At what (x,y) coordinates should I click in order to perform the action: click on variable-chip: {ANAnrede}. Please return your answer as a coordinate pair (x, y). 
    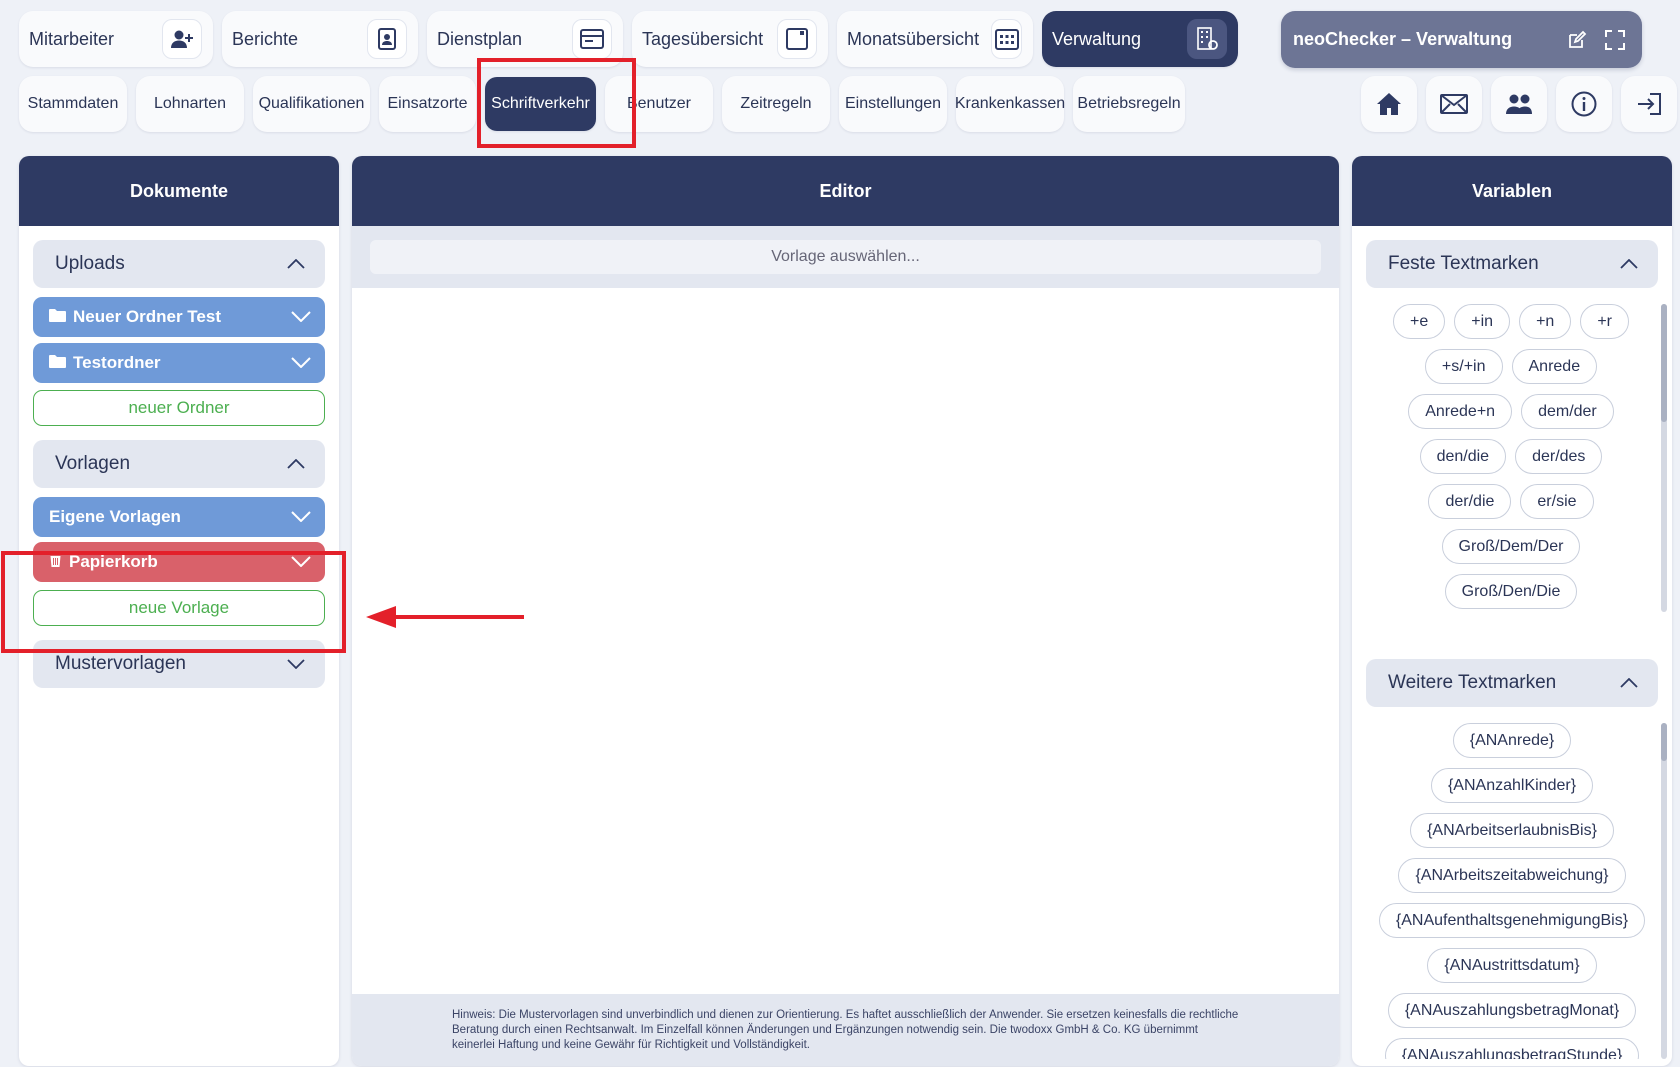
    Looking at the image, I should click on (1512, 740).